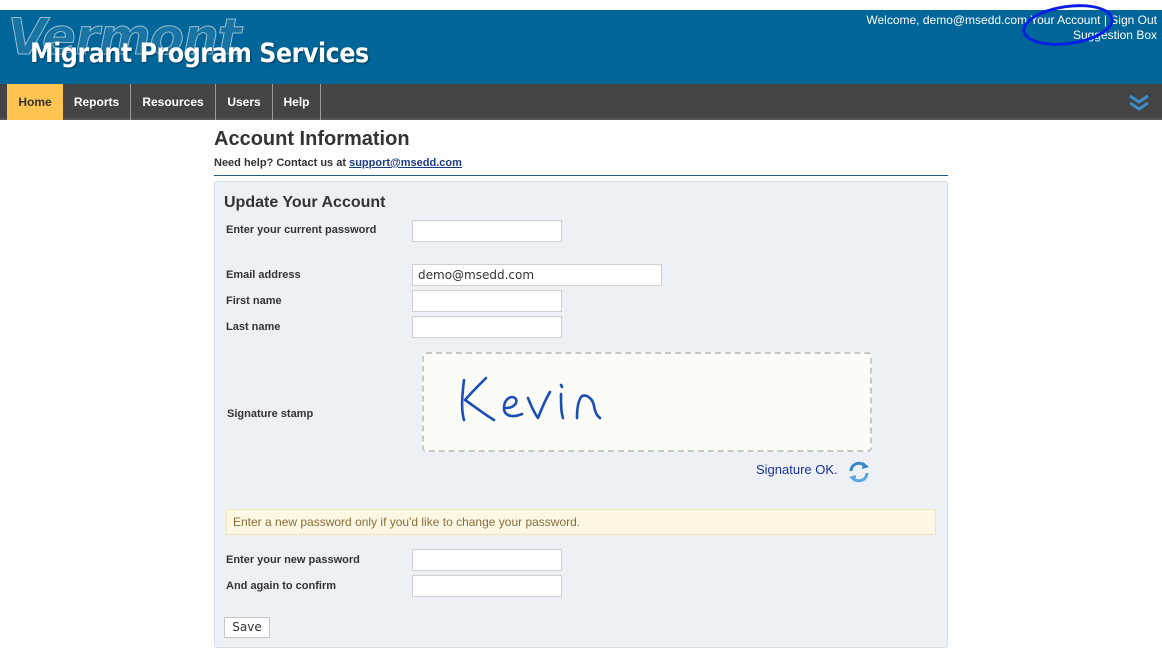 This screenshot has height=652, width=1162. Describe the element at coordinates (280, 163) in the screenshot. I see `help-text: Need help? Contact us at` at that location.